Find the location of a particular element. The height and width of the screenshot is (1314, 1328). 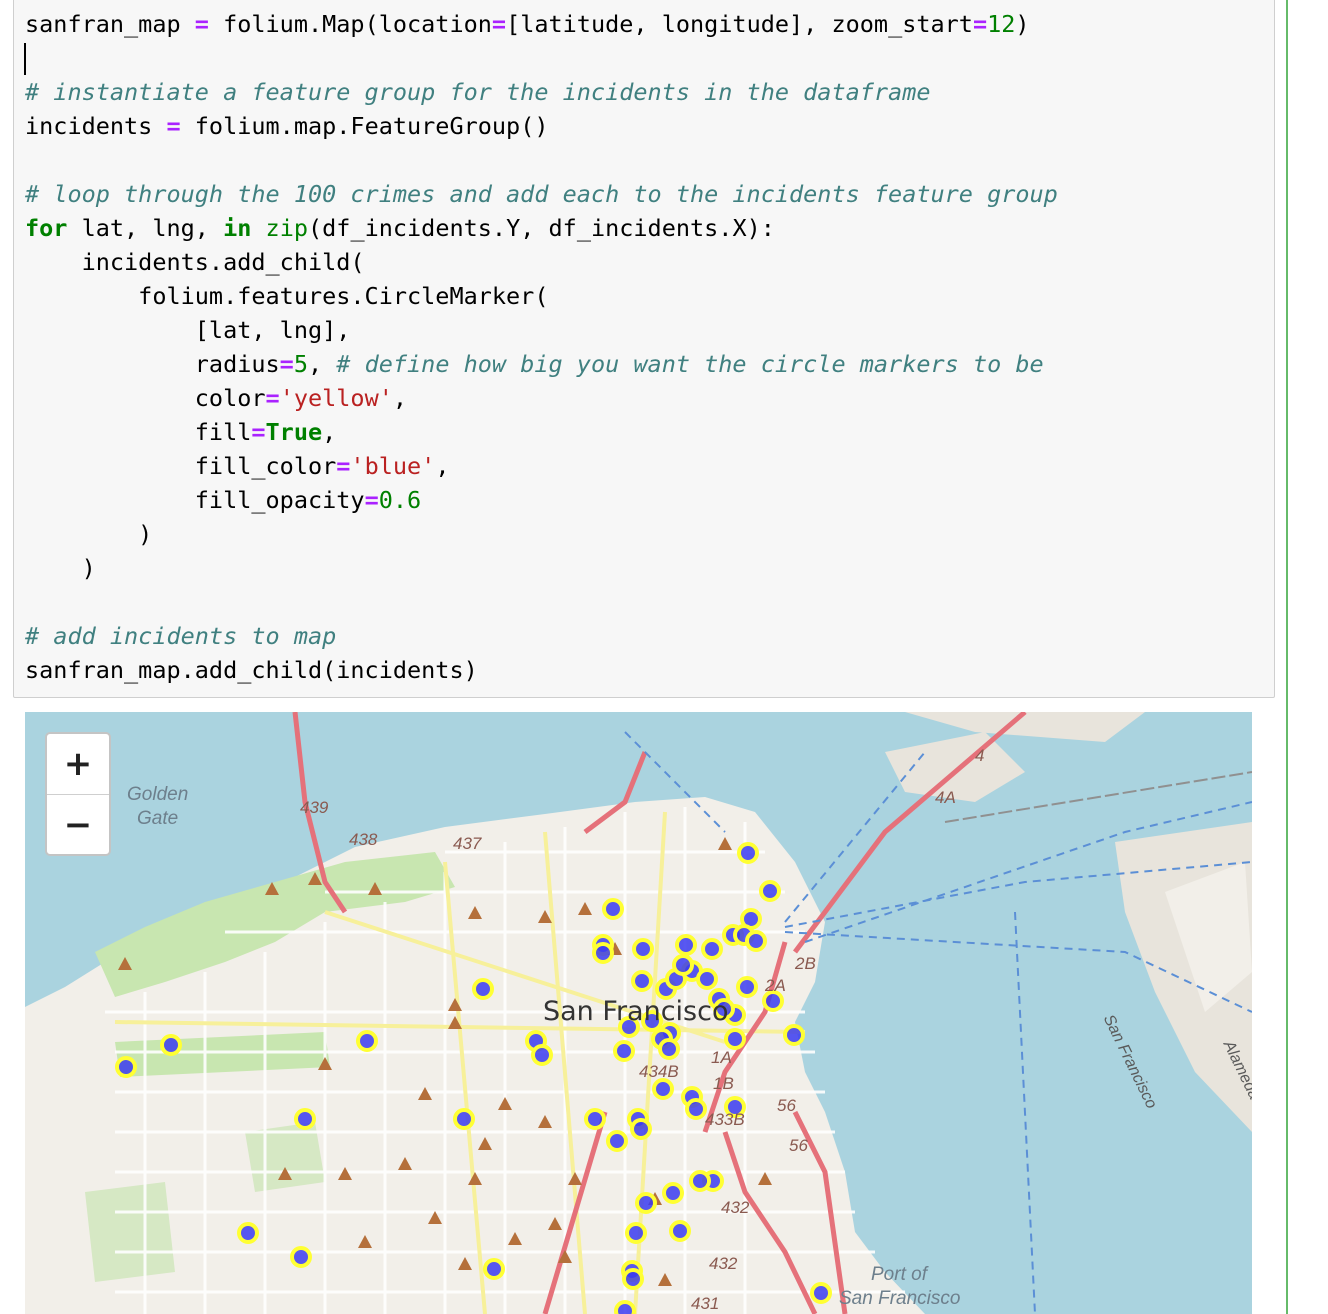

code-token: 'blue' is located at coordinates (393, 466).